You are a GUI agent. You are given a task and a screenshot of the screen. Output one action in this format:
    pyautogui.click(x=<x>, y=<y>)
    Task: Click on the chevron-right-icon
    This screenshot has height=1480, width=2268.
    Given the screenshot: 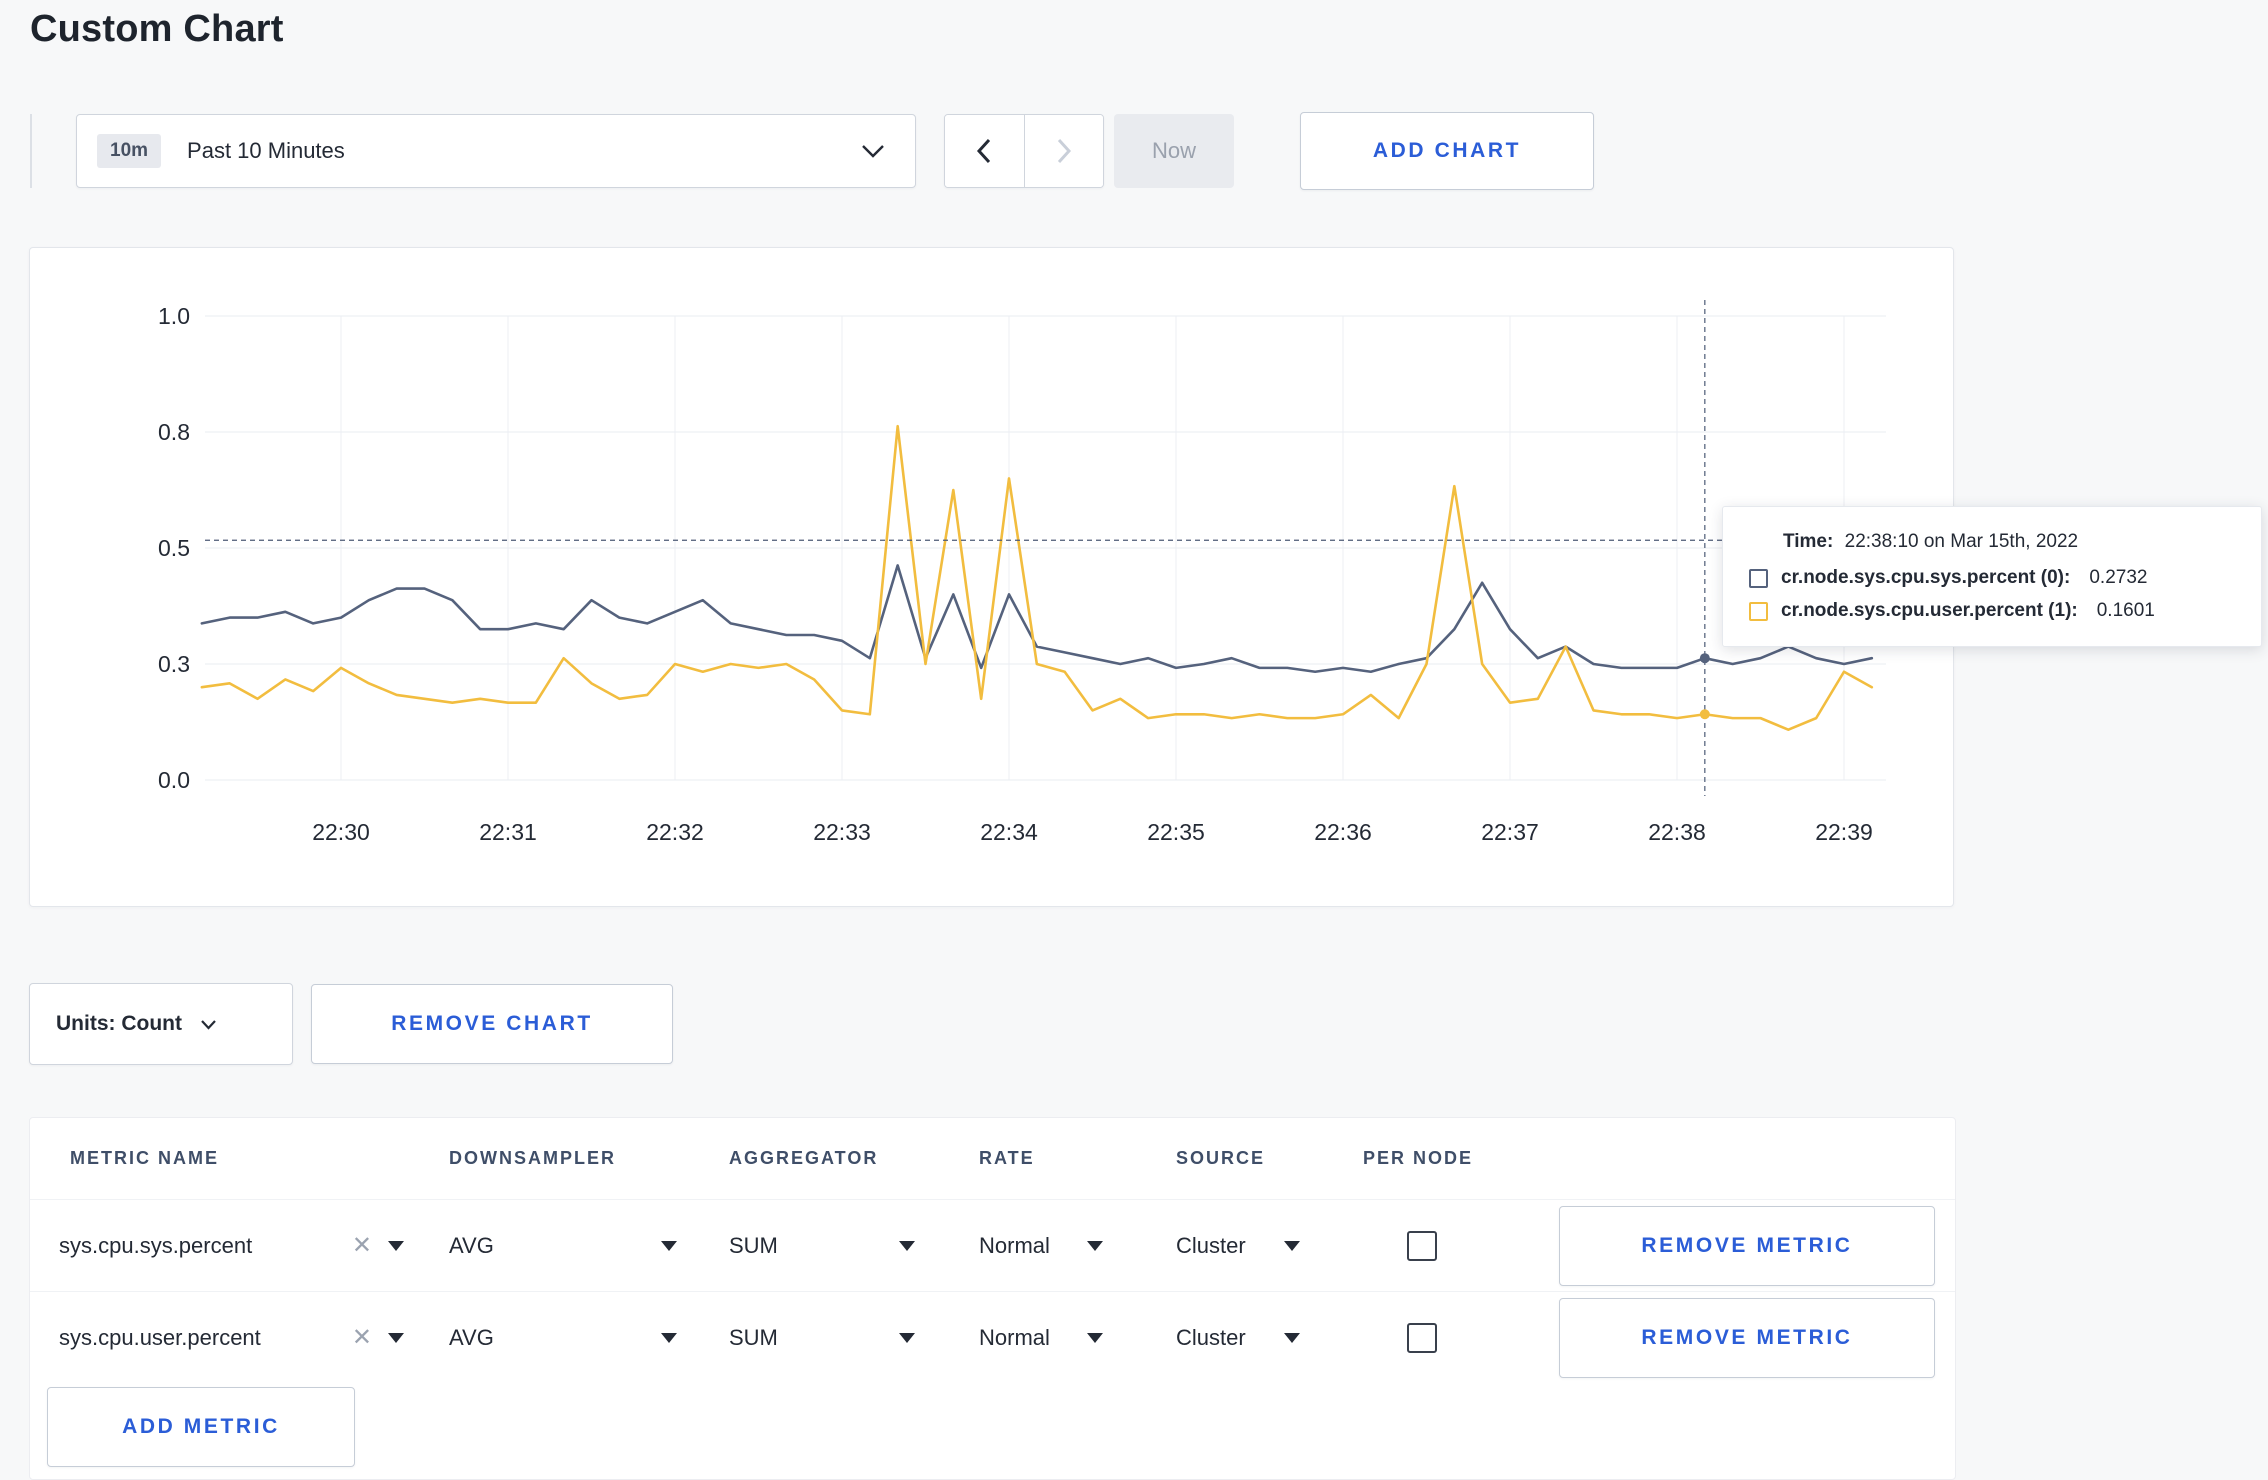 What is the action you would take?
    pyautogui.click(x=1064, y=151)
    